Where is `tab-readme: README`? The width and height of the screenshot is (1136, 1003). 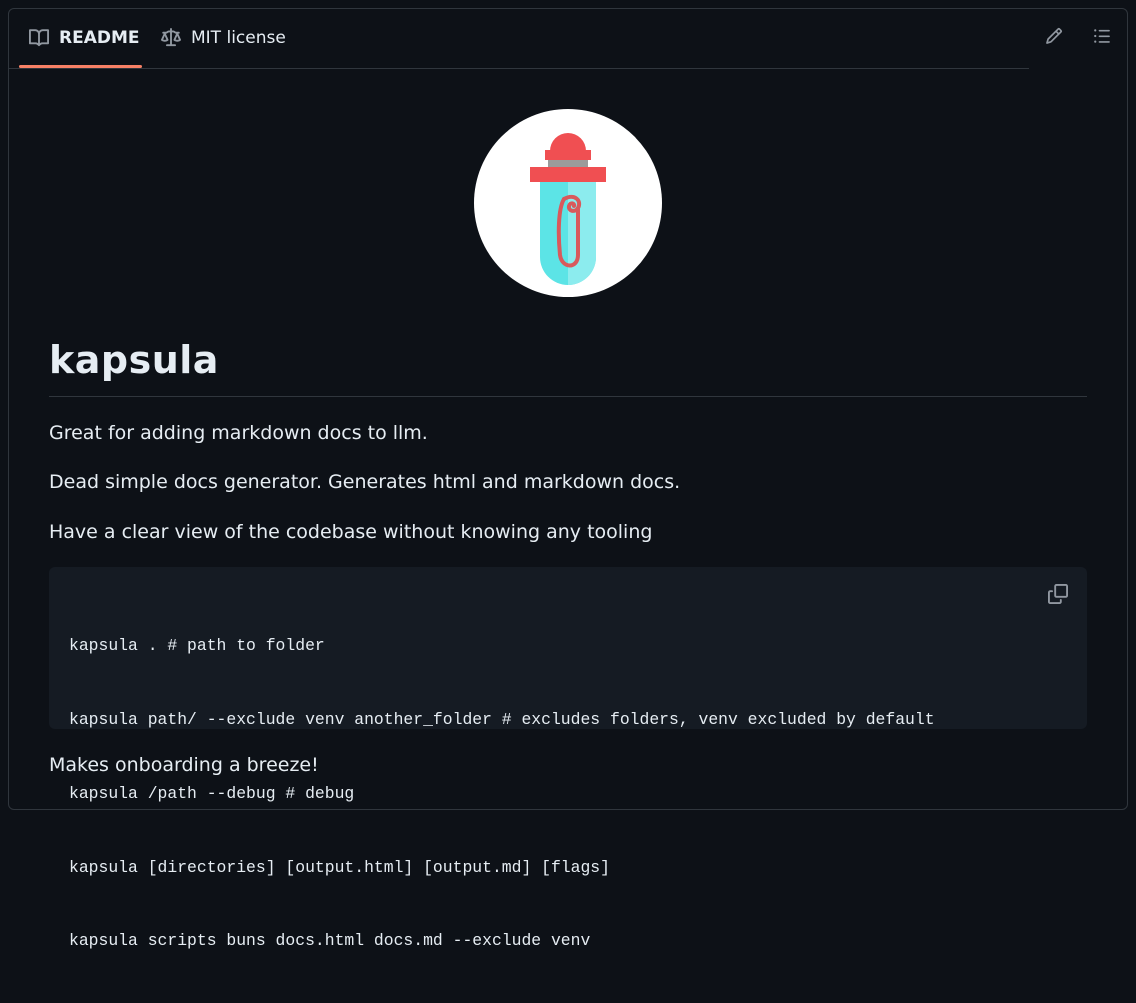
tab-readme: README is located at coordinates (80, 38).